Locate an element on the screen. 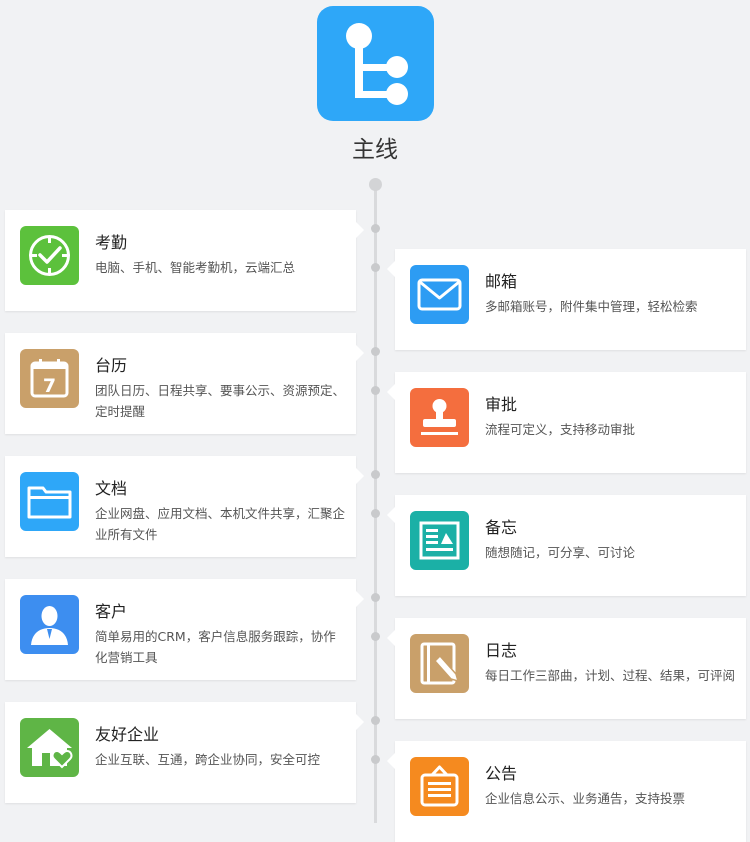  card-approval: 审批 流程可定义，支持移动审批 is located at coordinates (566, 422).